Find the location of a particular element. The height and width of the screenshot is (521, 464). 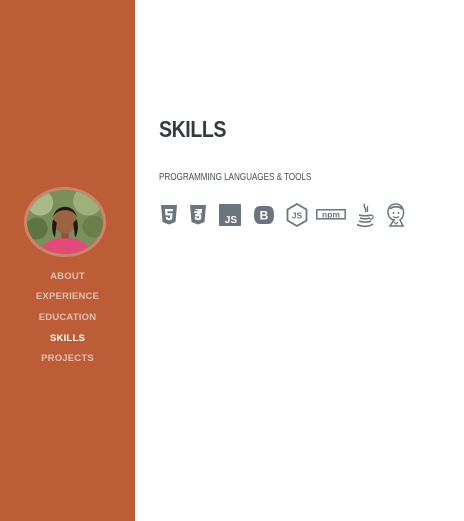

profile-photo is located at coordinates (65, 222).